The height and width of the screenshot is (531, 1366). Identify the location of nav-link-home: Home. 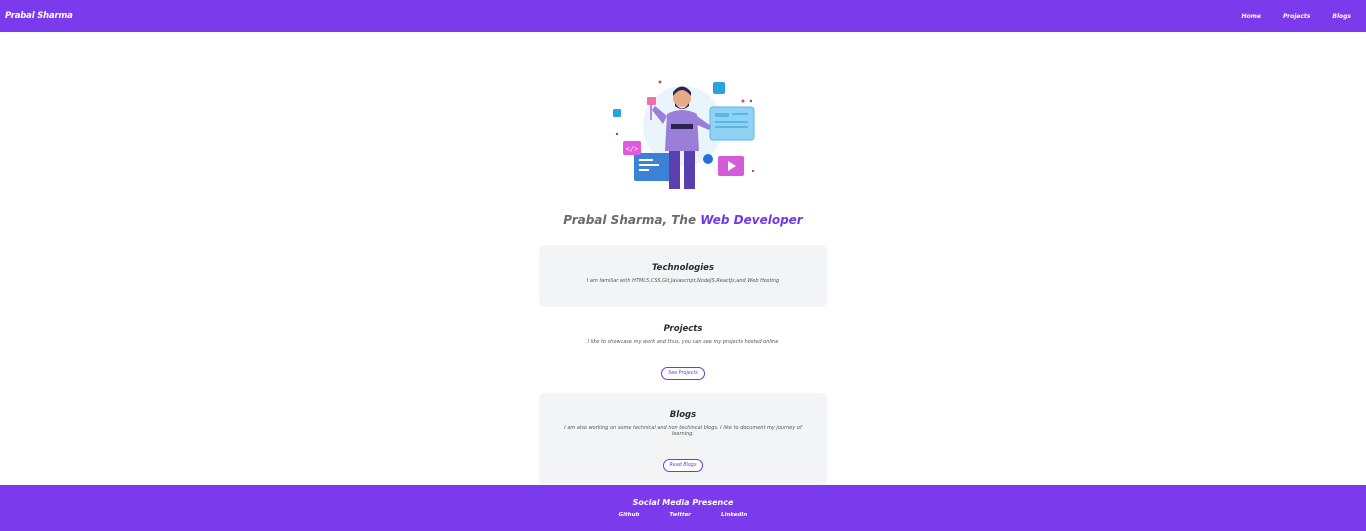
(1250, 16).